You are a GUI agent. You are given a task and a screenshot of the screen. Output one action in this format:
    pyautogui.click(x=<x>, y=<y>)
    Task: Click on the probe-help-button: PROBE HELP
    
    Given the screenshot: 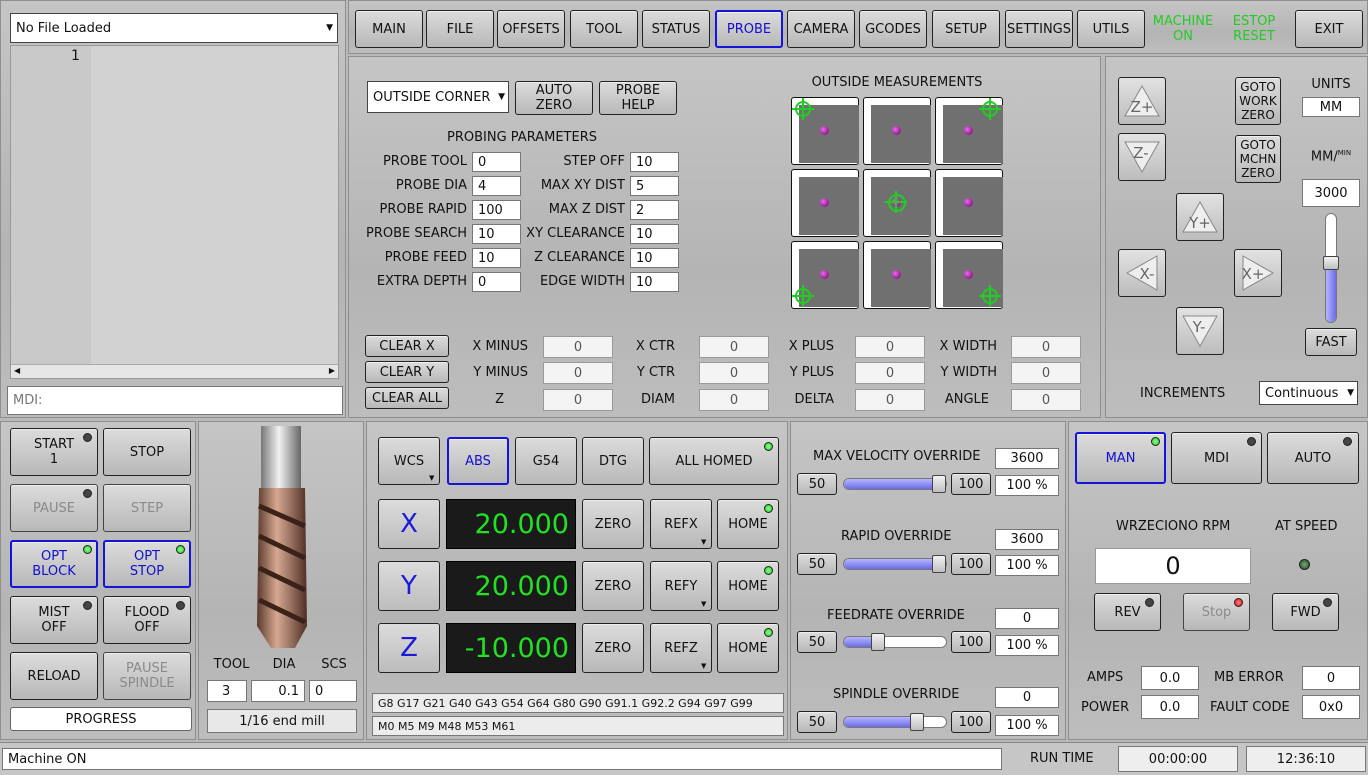 What is the action you would take?
    pyautogui.click(x=638, y=98)
    